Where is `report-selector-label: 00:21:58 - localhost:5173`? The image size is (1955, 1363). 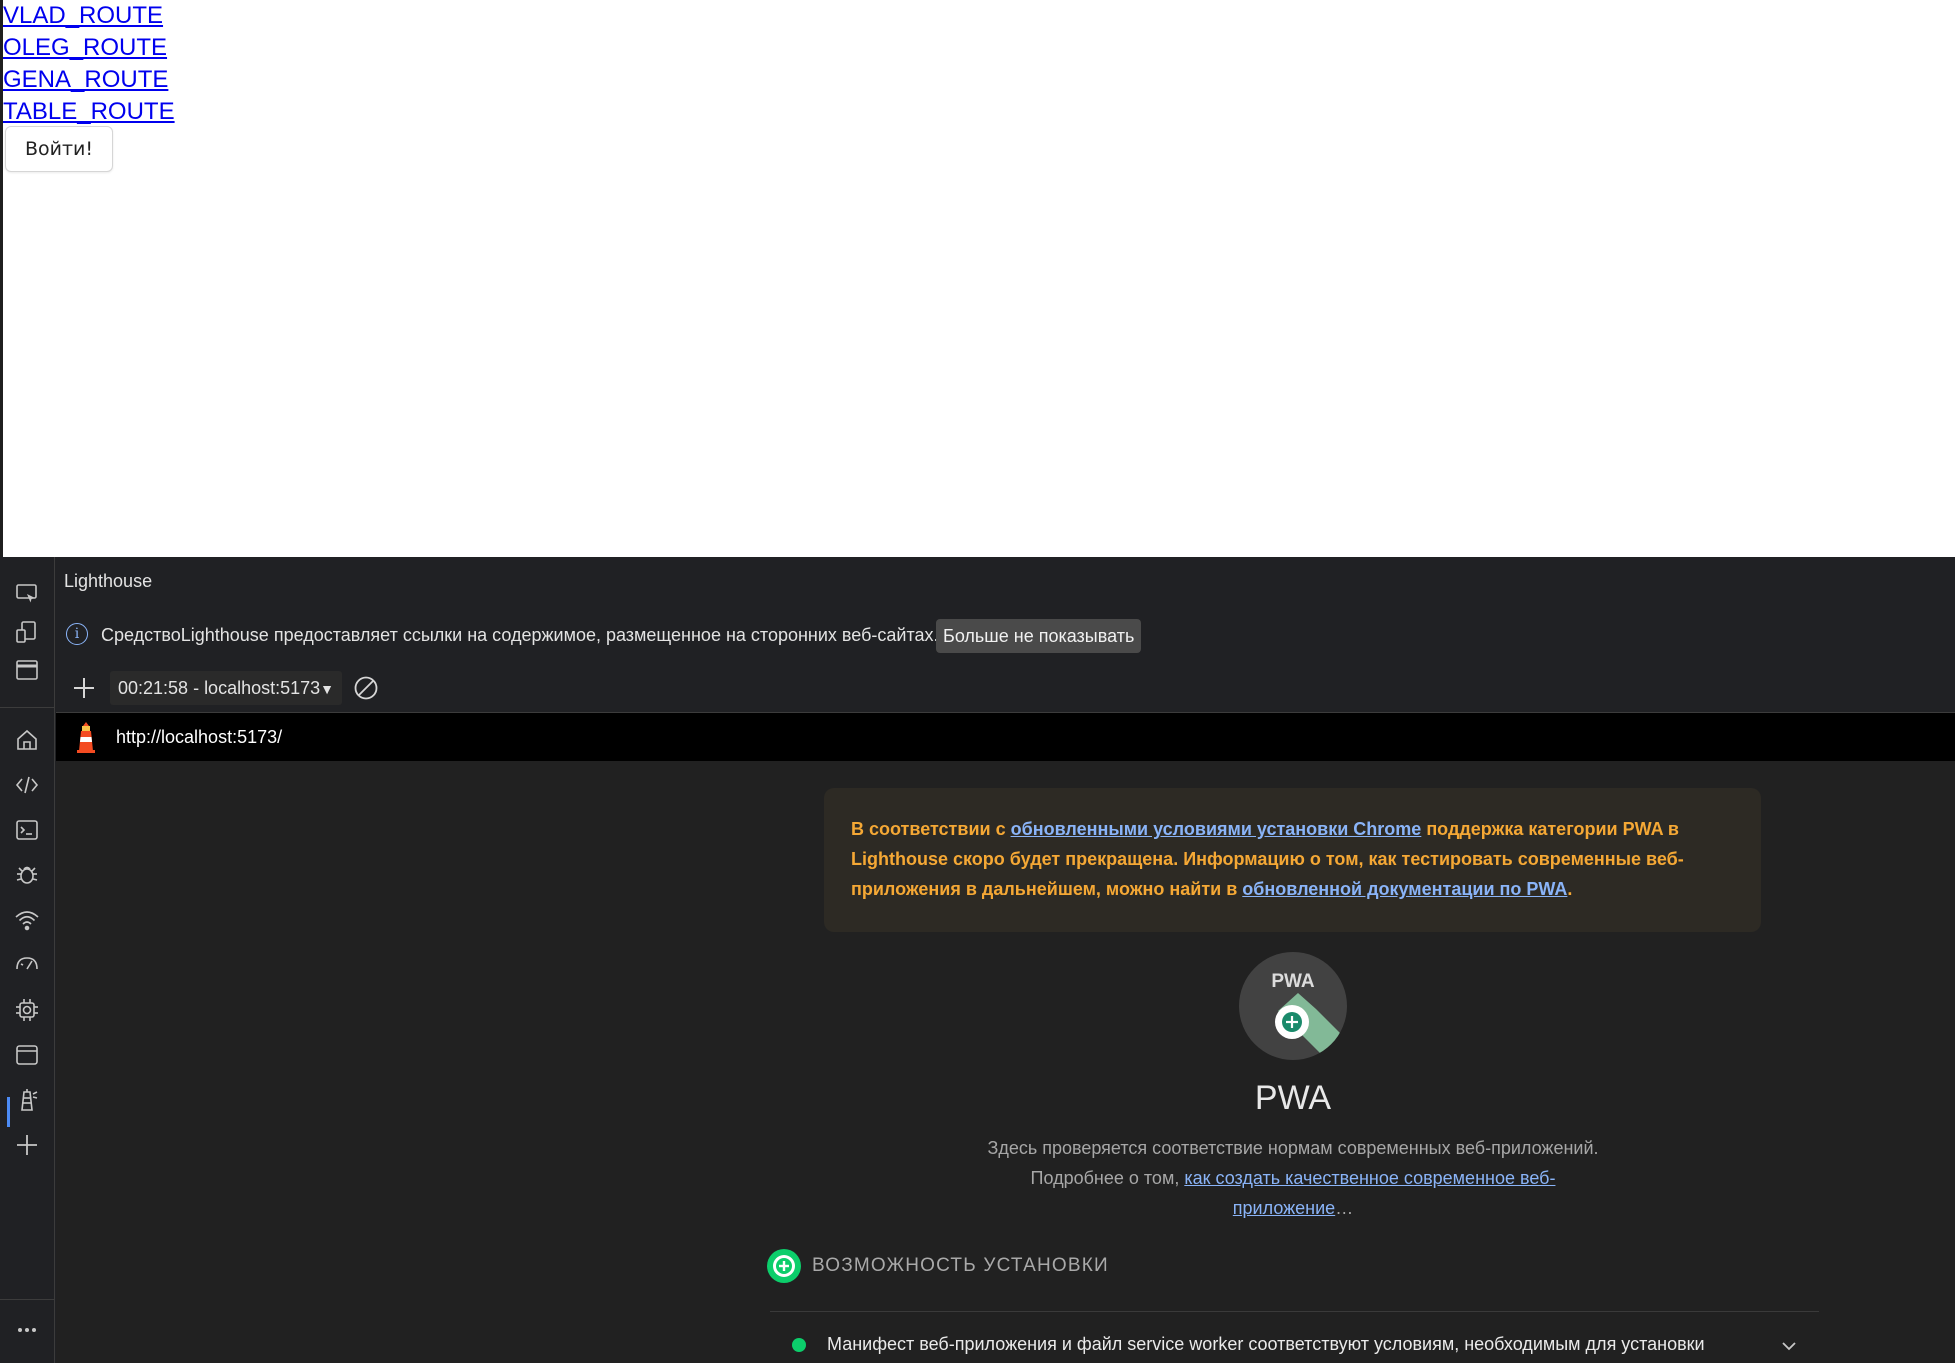
report-selector-label: 00:21:58 - localhost:5173 is located at coordinates (219, 688).